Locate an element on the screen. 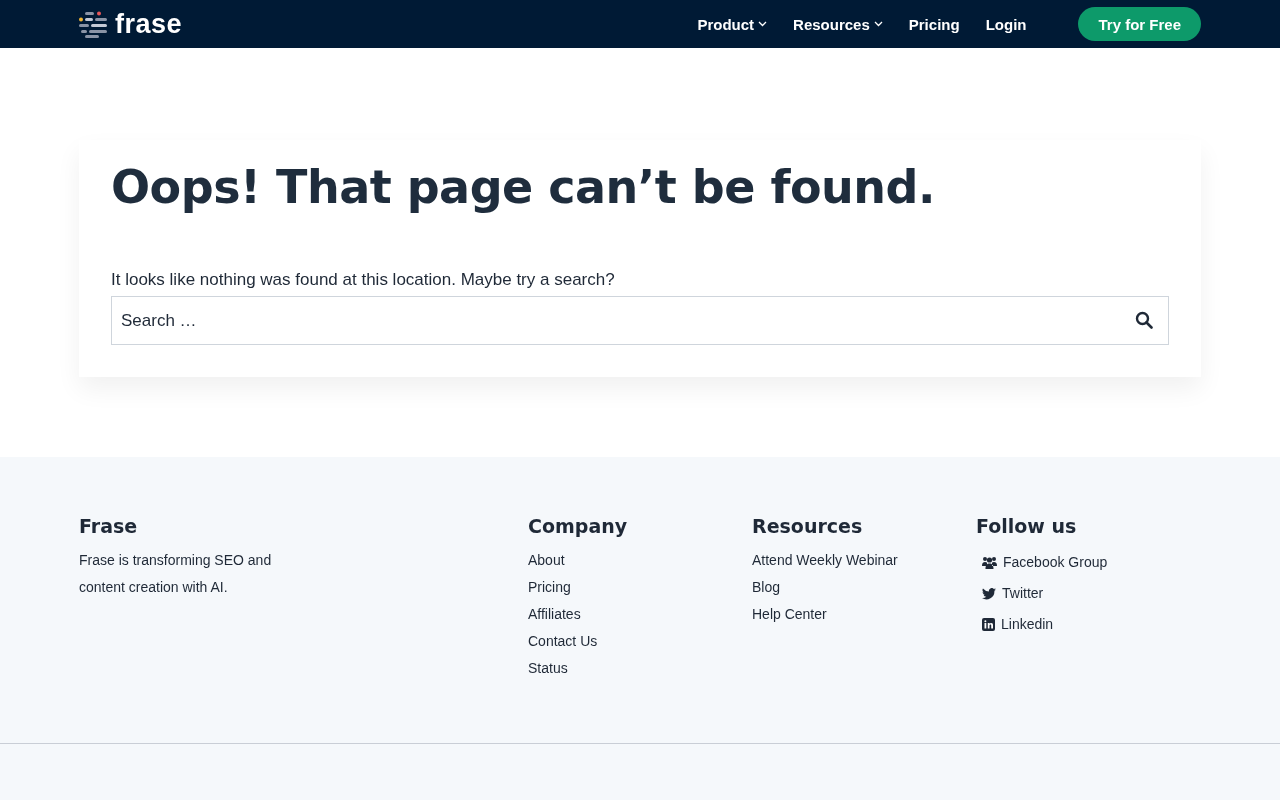 The width and height of the screenshot is (1280, 800). footer-link: Help Center is located at coordinates (789, 614).